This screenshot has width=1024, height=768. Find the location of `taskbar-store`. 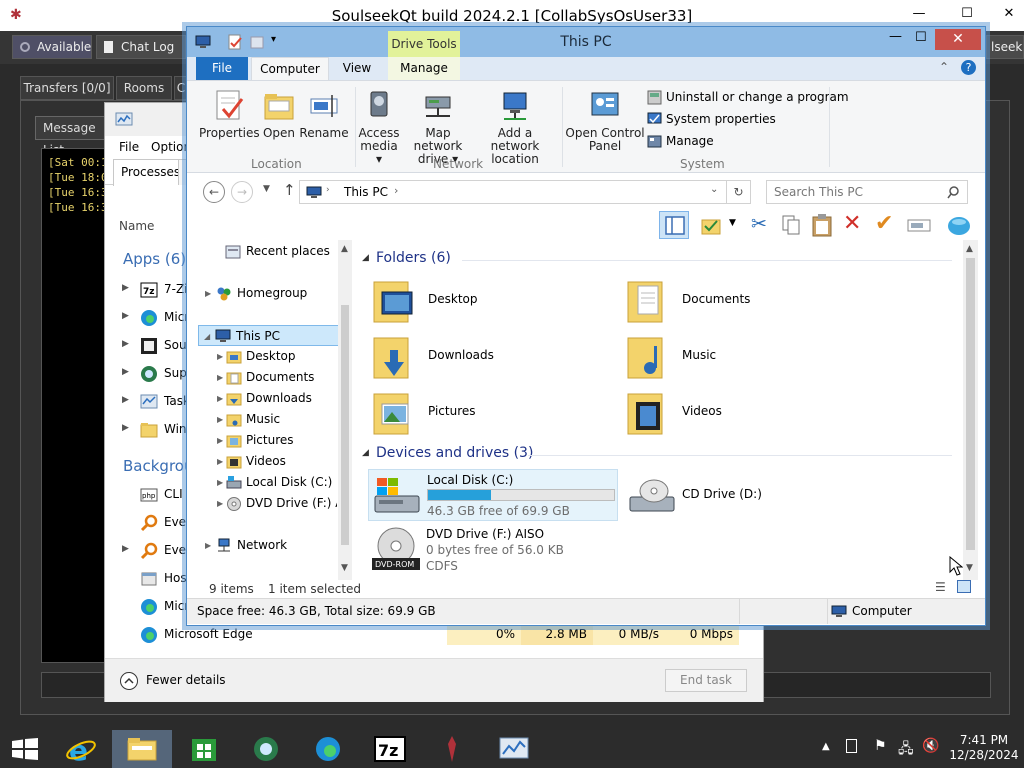

taskbar-store is located at coordinates (204, 749).